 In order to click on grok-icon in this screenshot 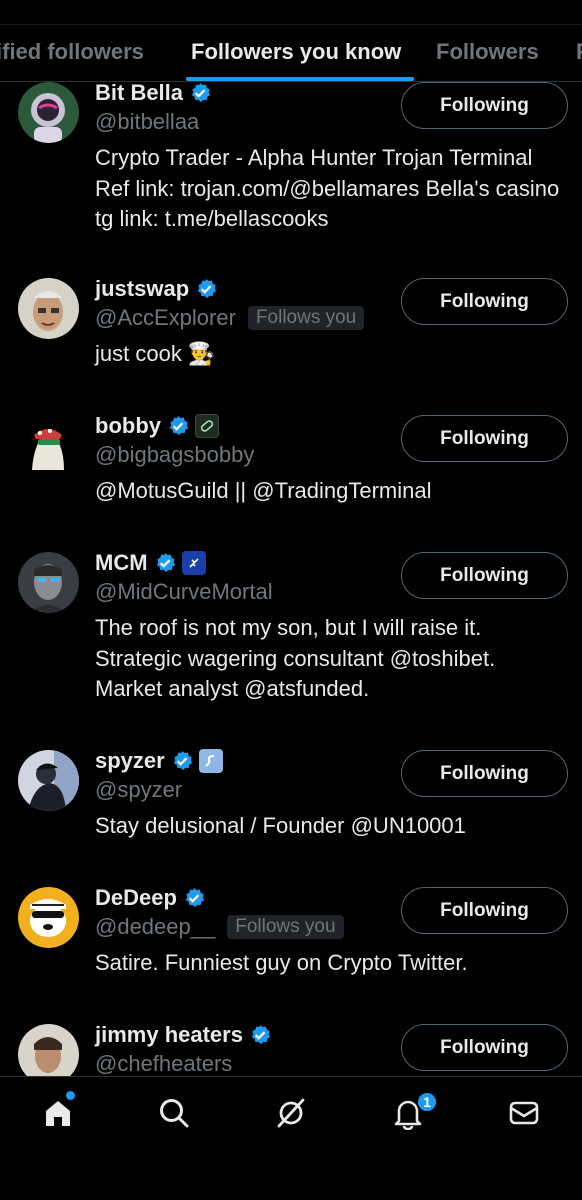, I will do `click(291, 1113)`.